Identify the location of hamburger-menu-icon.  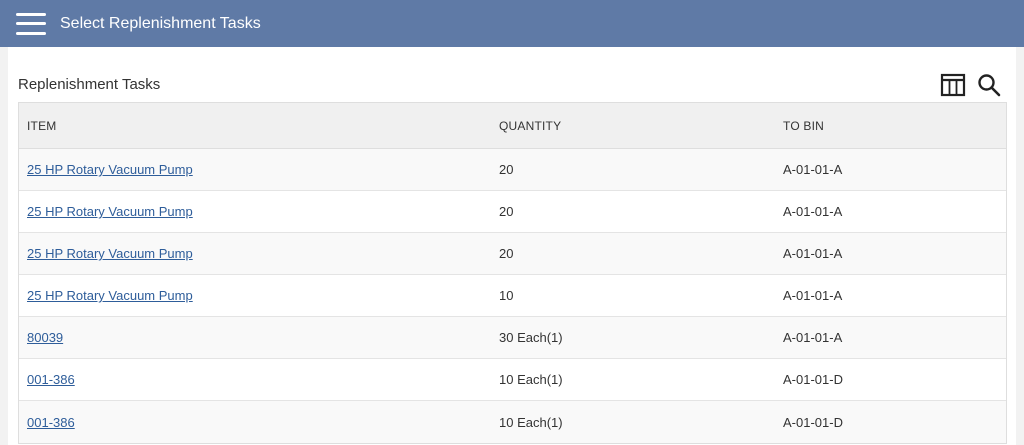
(31, 24).